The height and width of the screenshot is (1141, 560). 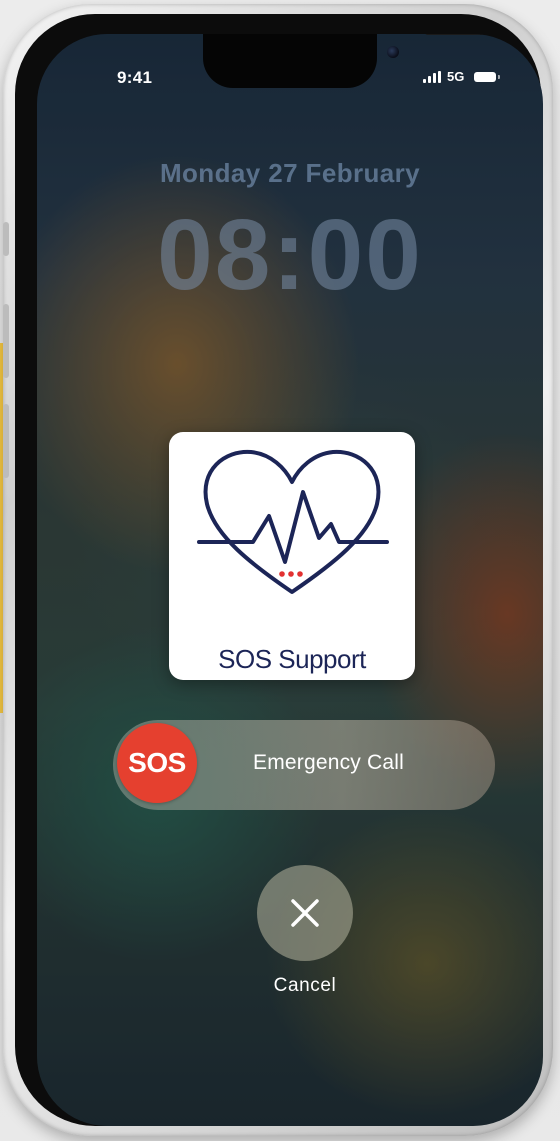 I want to click on status-indicators: 5G, so click(x=462, y=76).